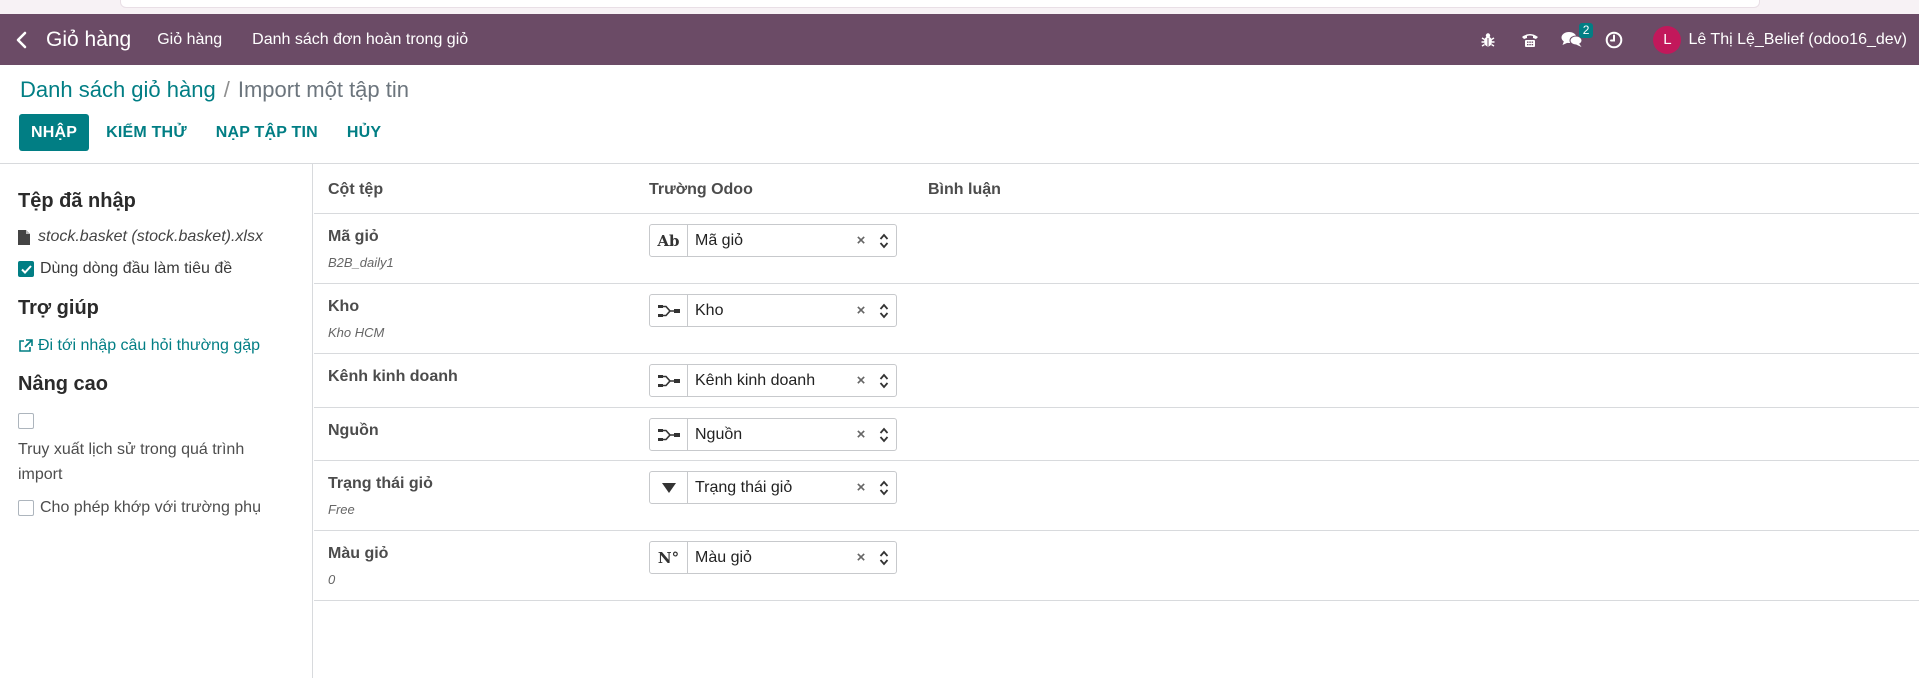 The width and height of the screenshot is (1919, 678). I want to click on help-heading: Trợ giúp, so click(58, 308).